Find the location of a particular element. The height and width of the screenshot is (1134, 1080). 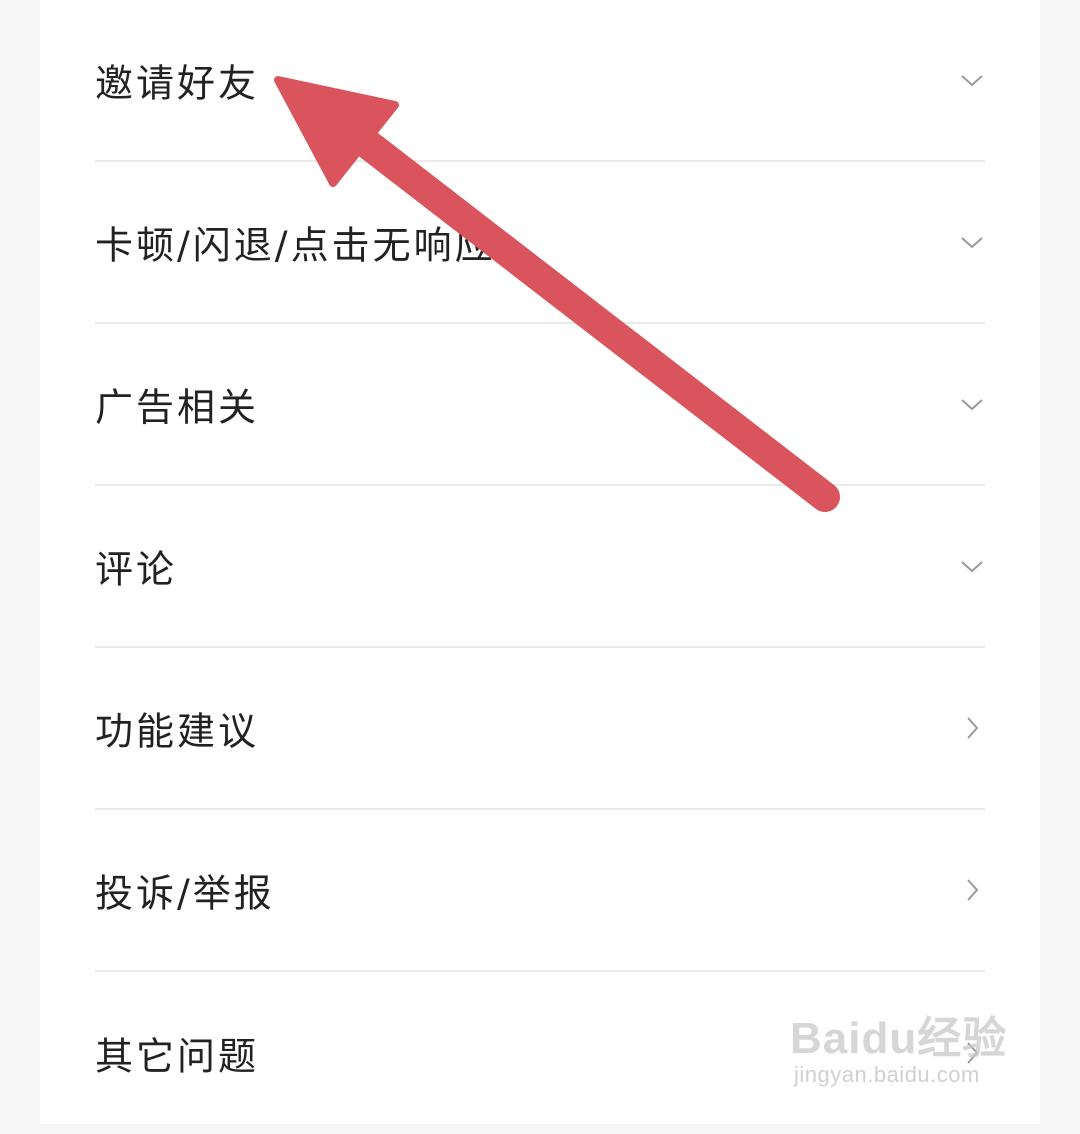

help-item-feature-suggestion: 功能建议 is located at coordinates (540, 729).